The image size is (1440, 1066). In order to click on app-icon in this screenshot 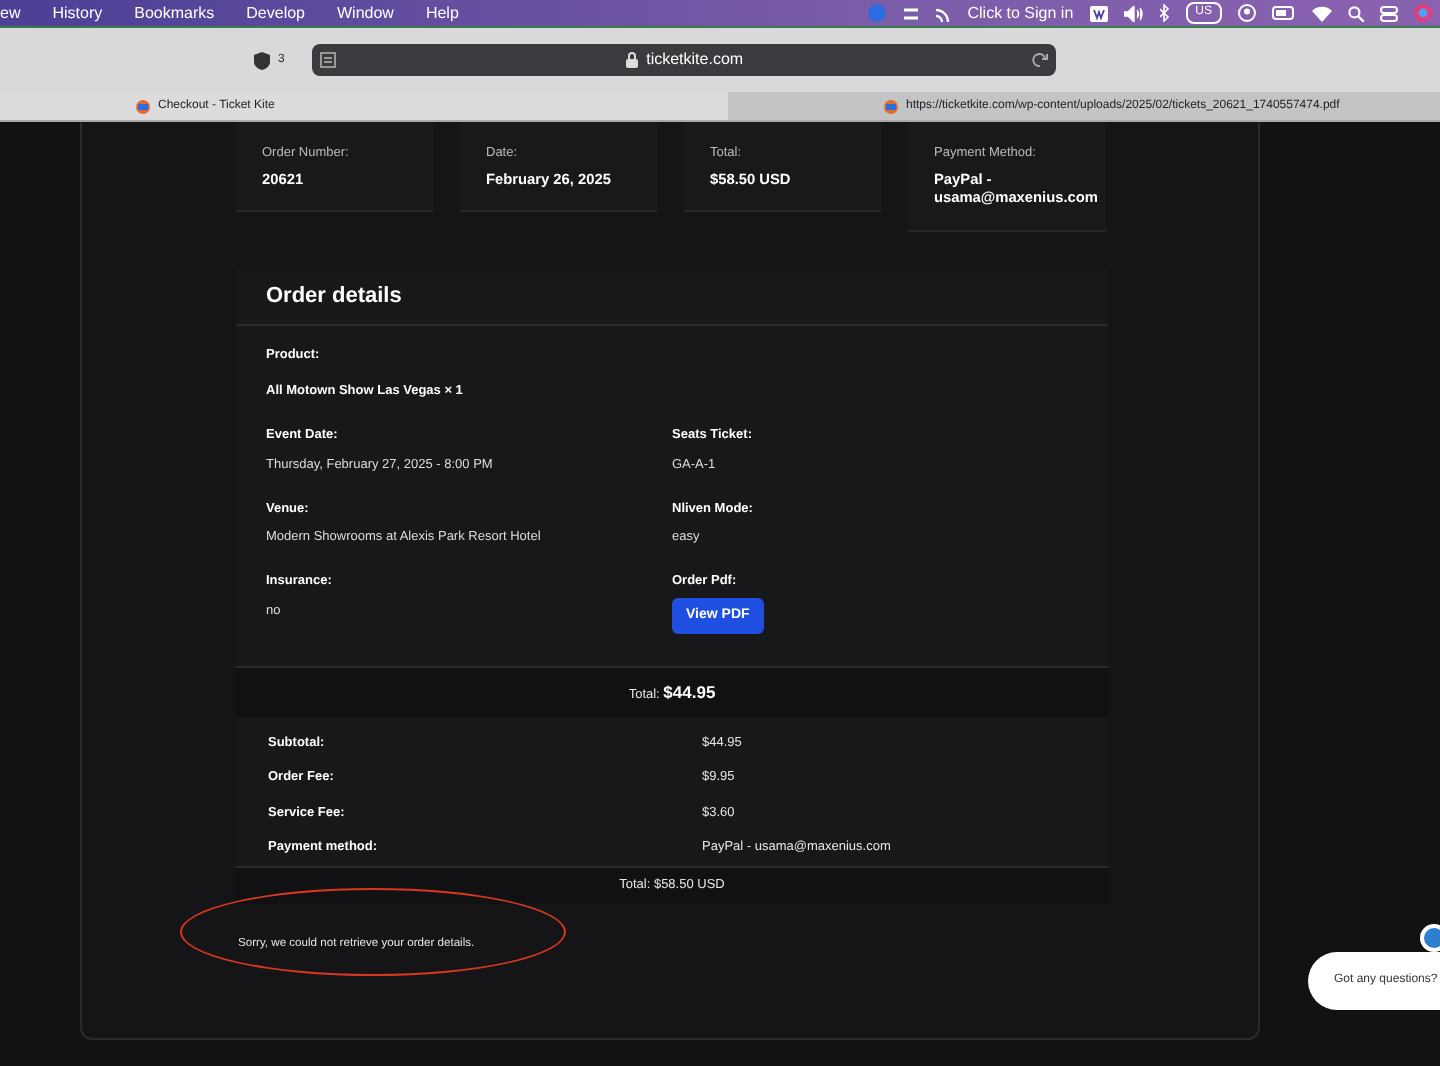, I will do `click(910, 13)`.